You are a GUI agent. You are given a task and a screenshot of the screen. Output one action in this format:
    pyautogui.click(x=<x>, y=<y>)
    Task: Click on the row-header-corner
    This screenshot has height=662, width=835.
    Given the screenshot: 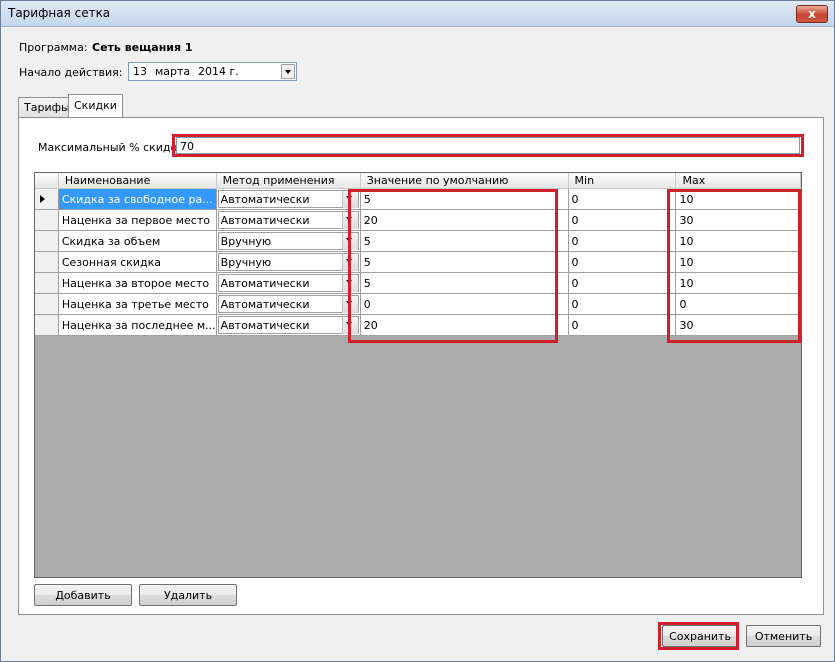 What is the action you would take?
    pyautogui.click(x=47, y=181)
    